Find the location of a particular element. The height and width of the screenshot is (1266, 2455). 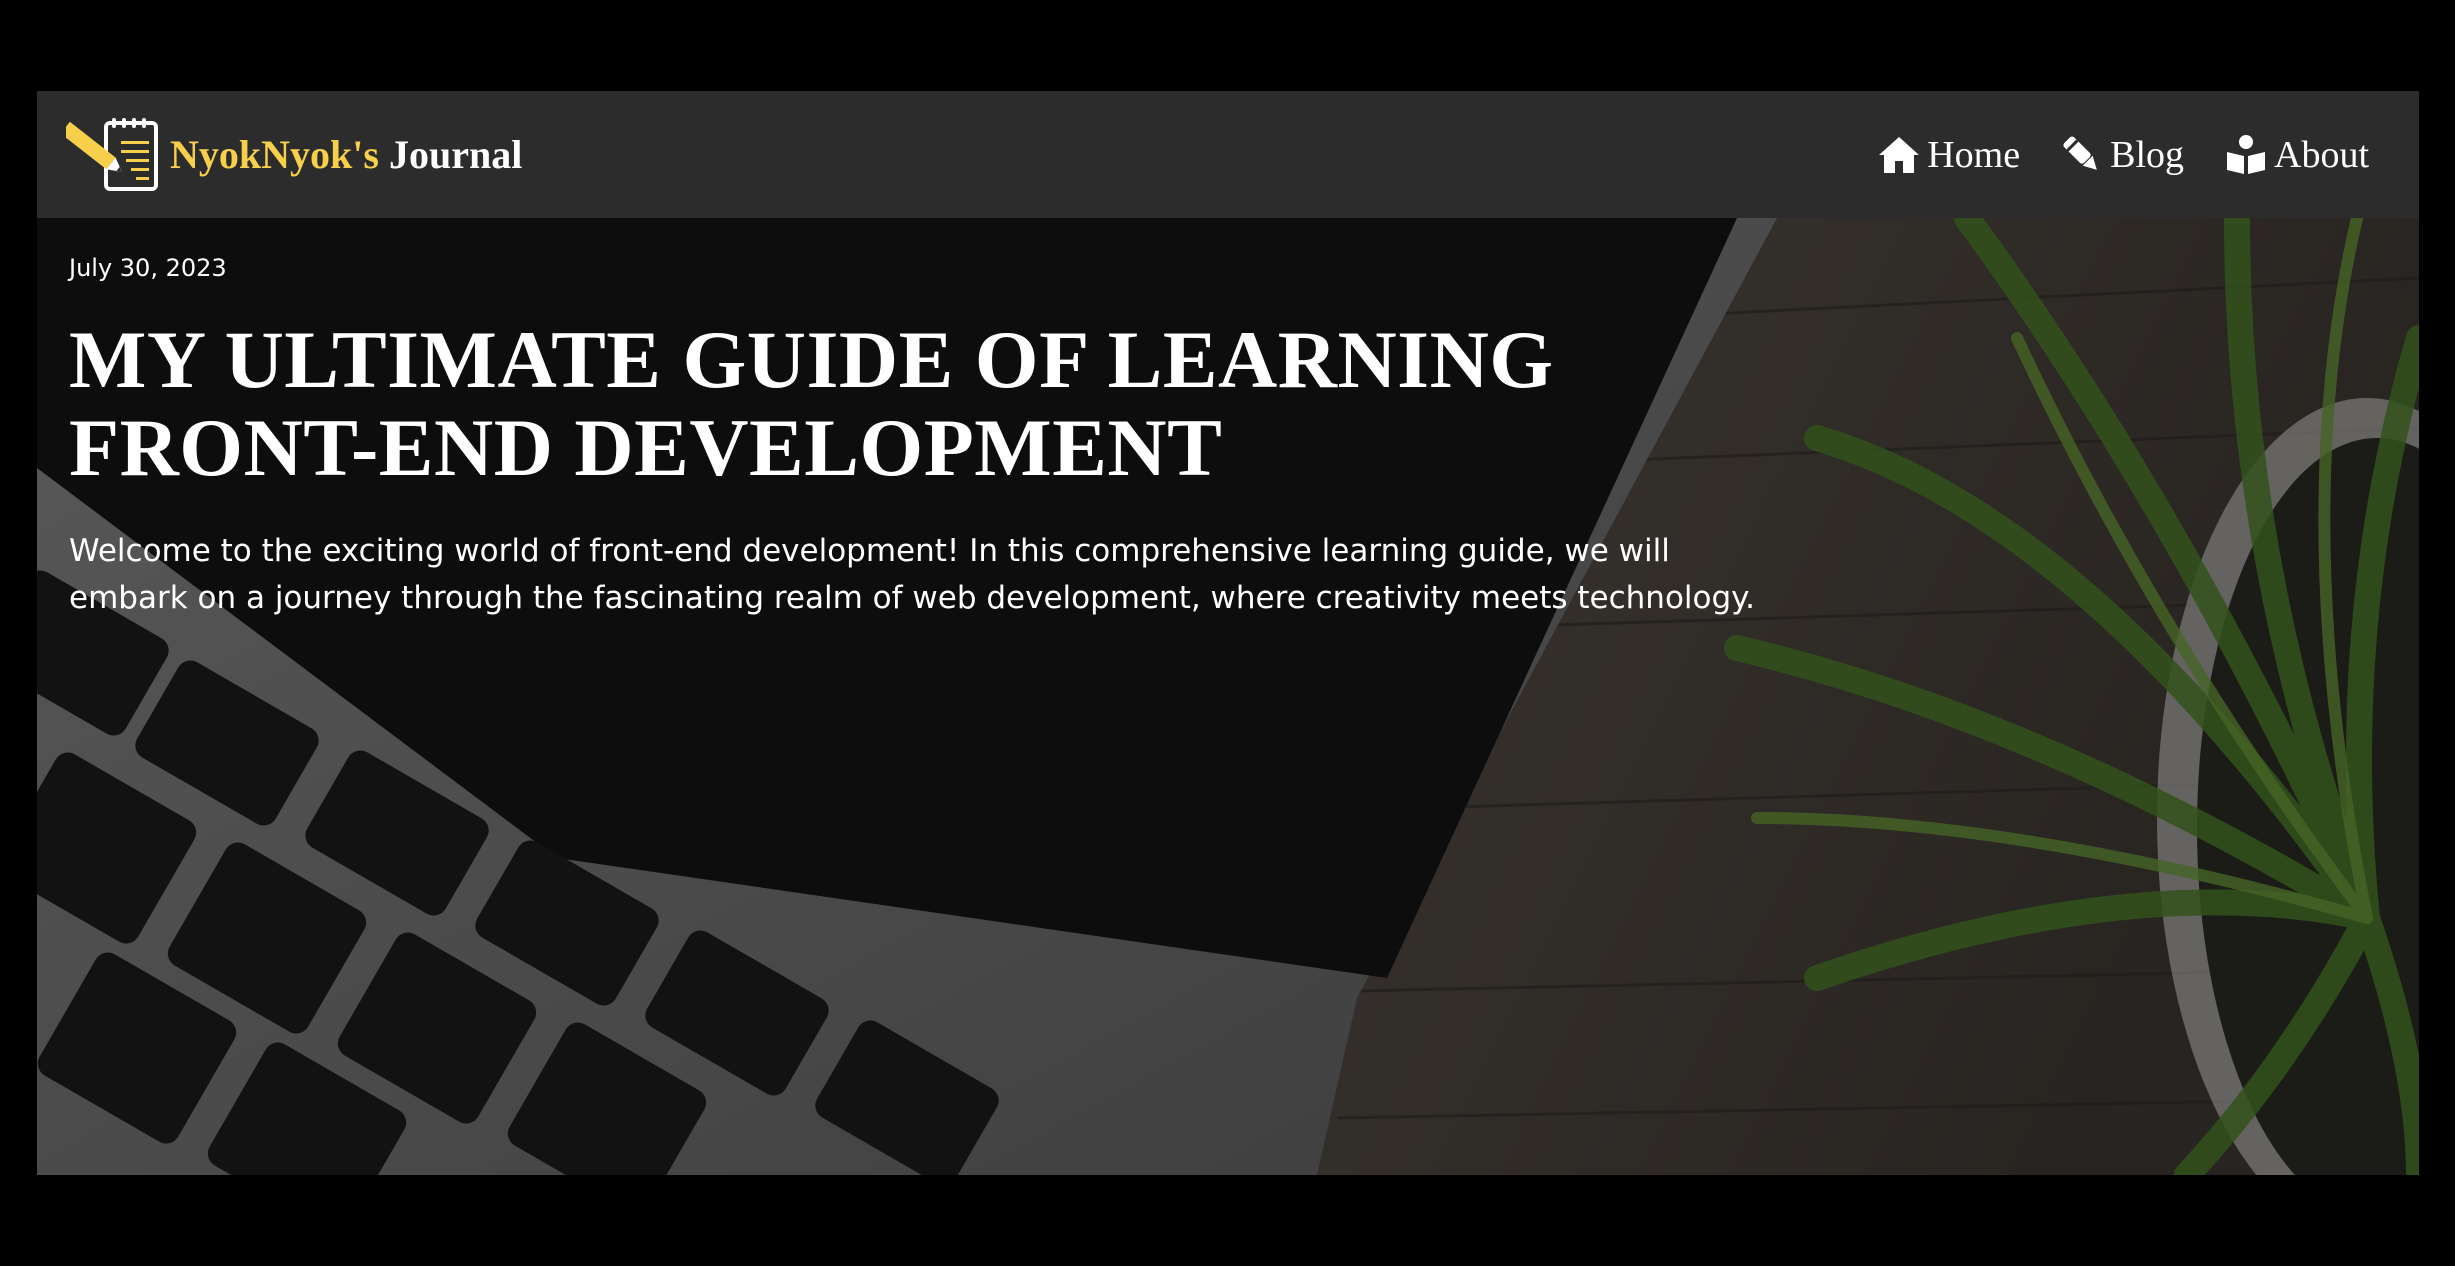

brand: NyokNyok's Journal is located at coordinates (294, 155).